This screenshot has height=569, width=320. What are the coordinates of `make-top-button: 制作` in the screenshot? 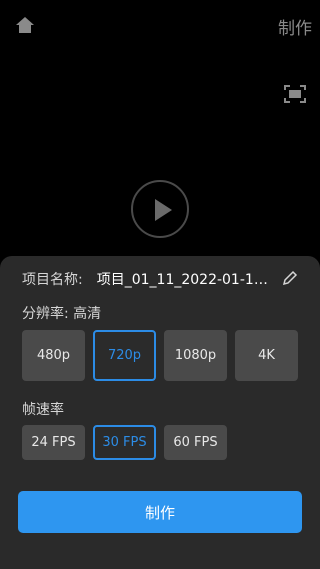 It's located at (295, 26).